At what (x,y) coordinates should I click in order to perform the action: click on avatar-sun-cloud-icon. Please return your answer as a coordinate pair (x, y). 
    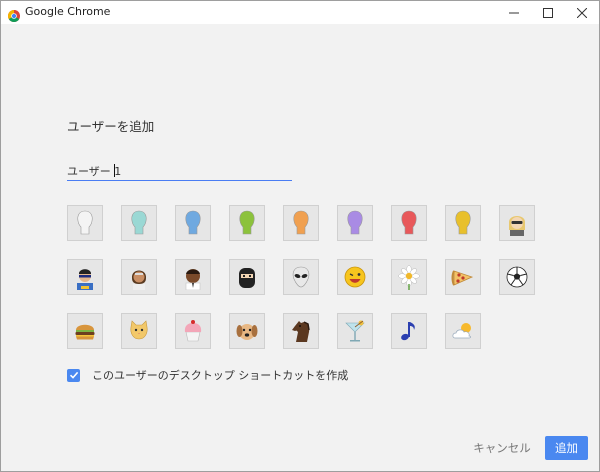
    Looking at the image, I should click on (463, 331).